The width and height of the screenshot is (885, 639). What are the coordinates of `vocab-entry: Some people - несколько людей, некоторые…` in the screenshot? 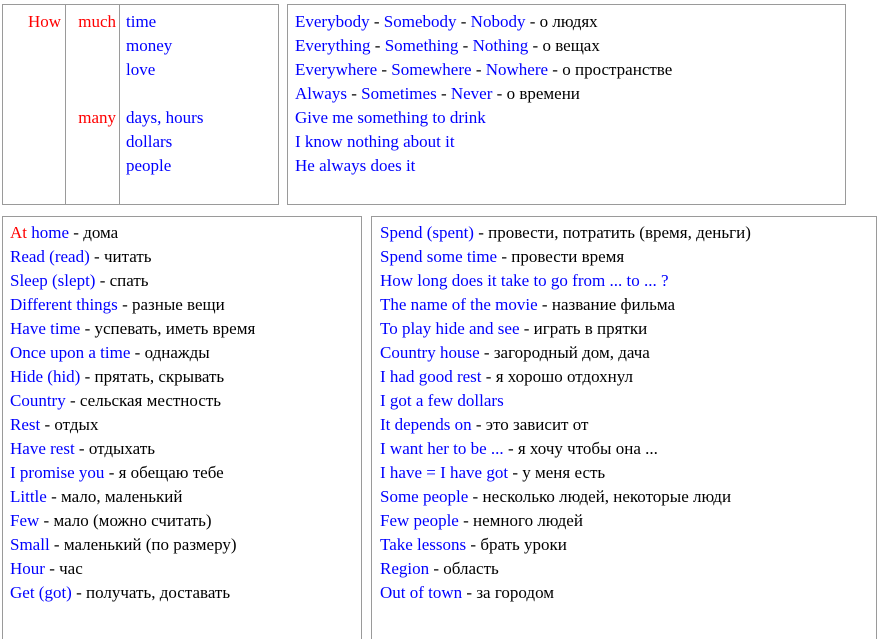 It's located at (625, 497).